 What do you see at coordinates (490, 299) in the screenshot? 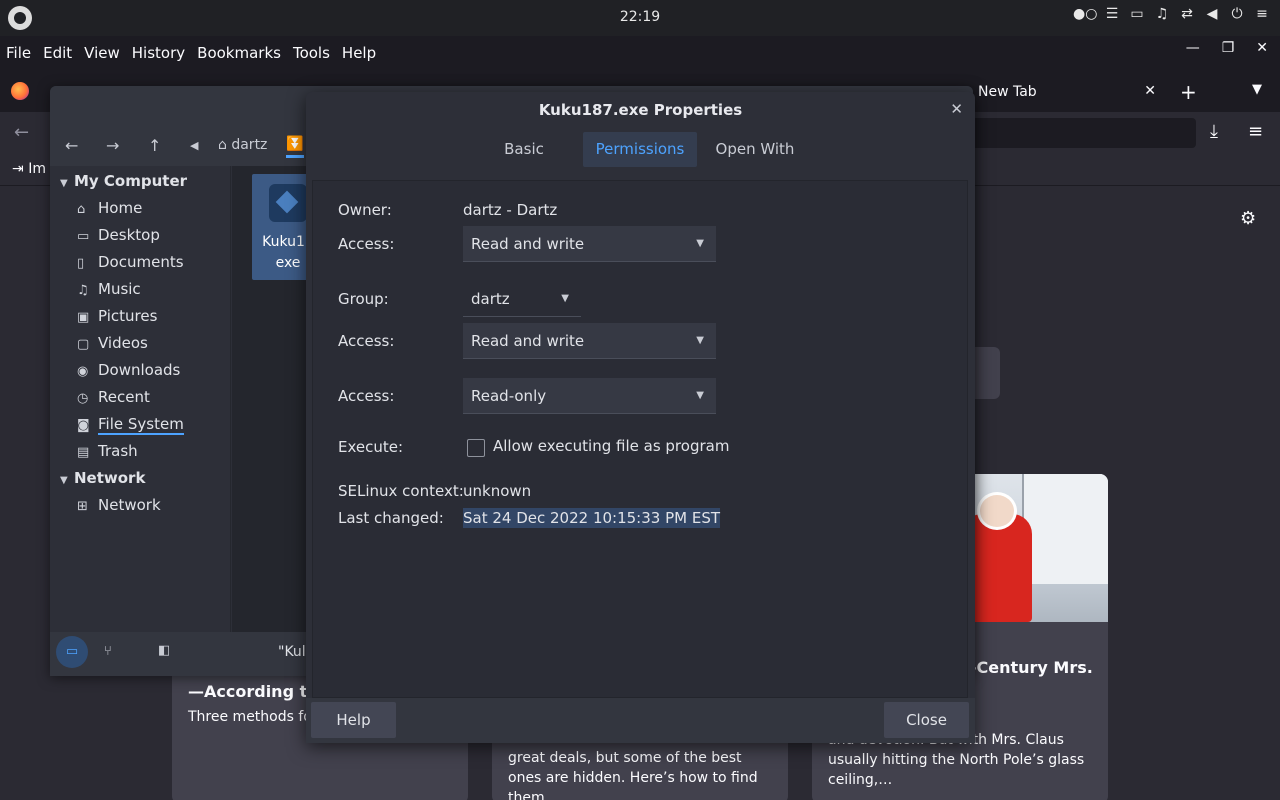
I see `group-value: dartz` at bounding box center [490, 299].